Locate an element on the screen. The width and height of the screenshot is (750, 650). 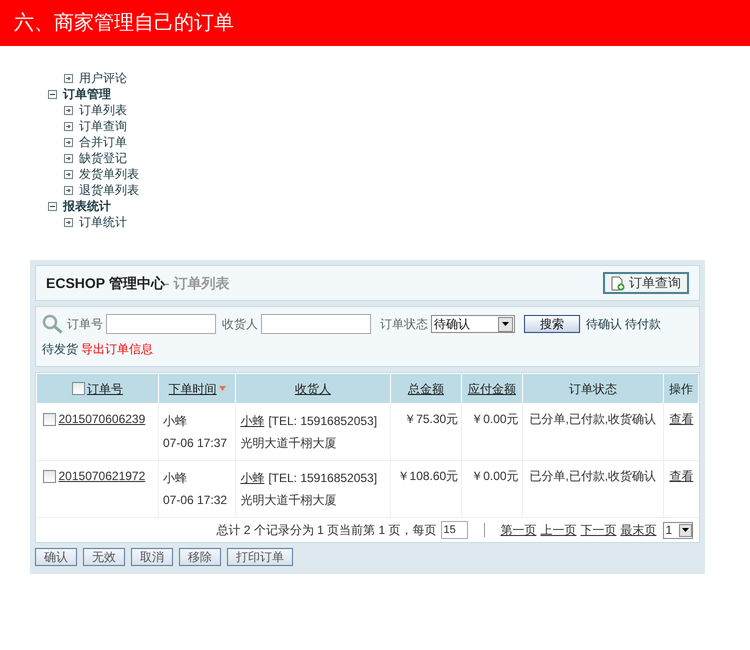
field-label: 收货人 is located at coordinates (240, 324).